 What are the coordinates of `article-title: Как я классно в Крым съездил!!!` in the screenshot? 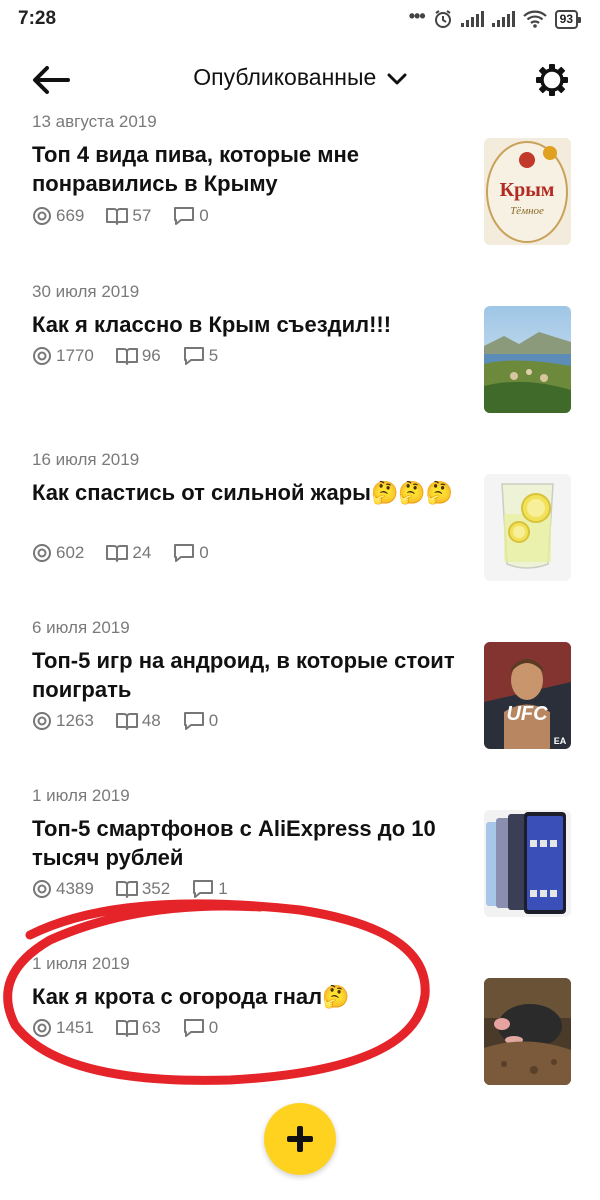 It's located at (244, 324).